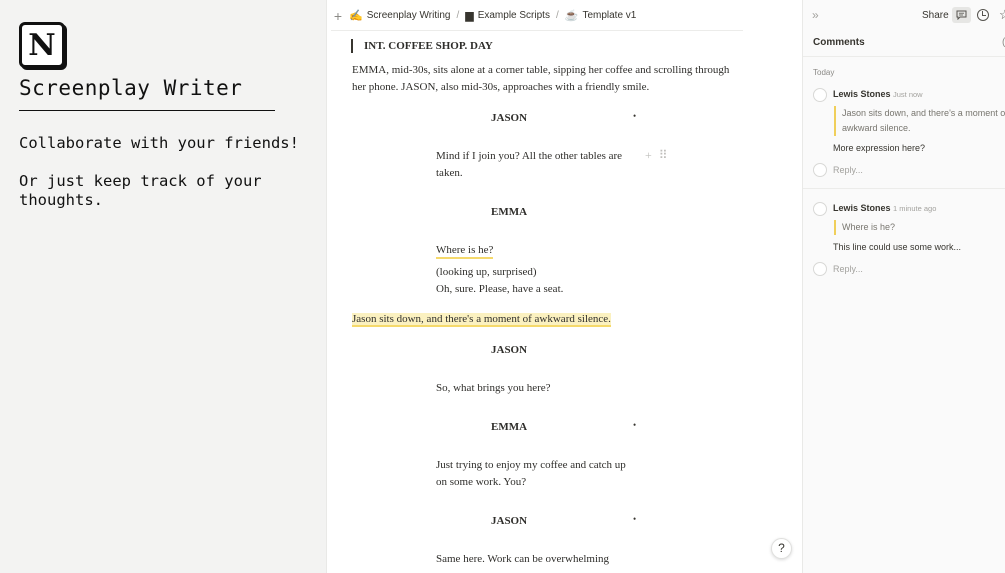 This screenshot has height=573, width=1005. What do you see at coordinates (904, 56) in the screenshot?
I see `panel-divider` at bounding box center [904, 56].